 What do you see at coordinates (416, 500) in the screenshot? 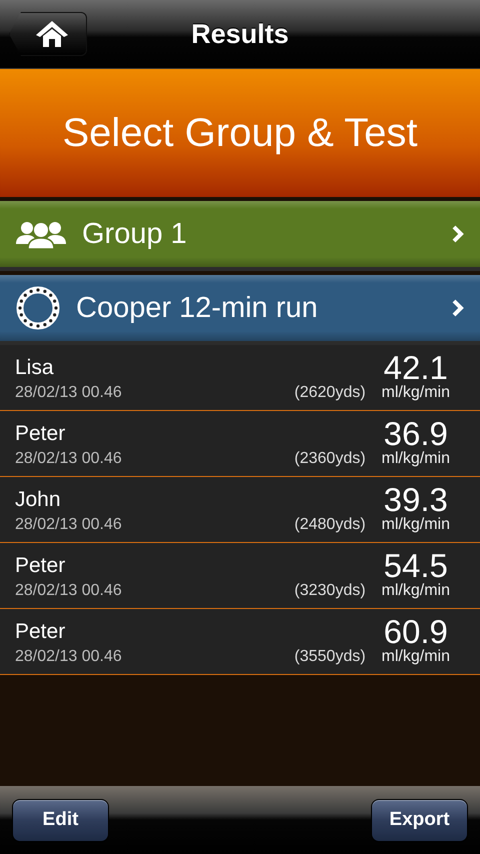
I see `result-value: 39.3` at bounding box center [416, 500].